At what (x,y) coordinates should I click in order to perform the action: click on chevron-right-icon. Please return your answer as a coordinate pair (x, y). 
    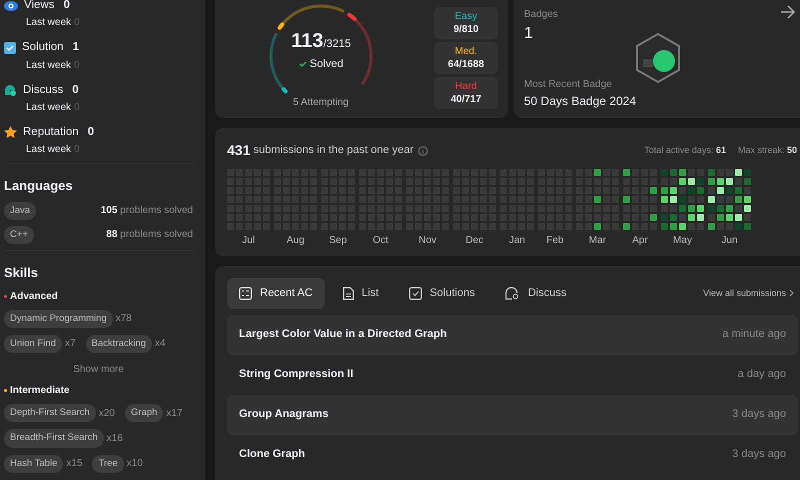
    Looking at the image, I should click on (791, 293).